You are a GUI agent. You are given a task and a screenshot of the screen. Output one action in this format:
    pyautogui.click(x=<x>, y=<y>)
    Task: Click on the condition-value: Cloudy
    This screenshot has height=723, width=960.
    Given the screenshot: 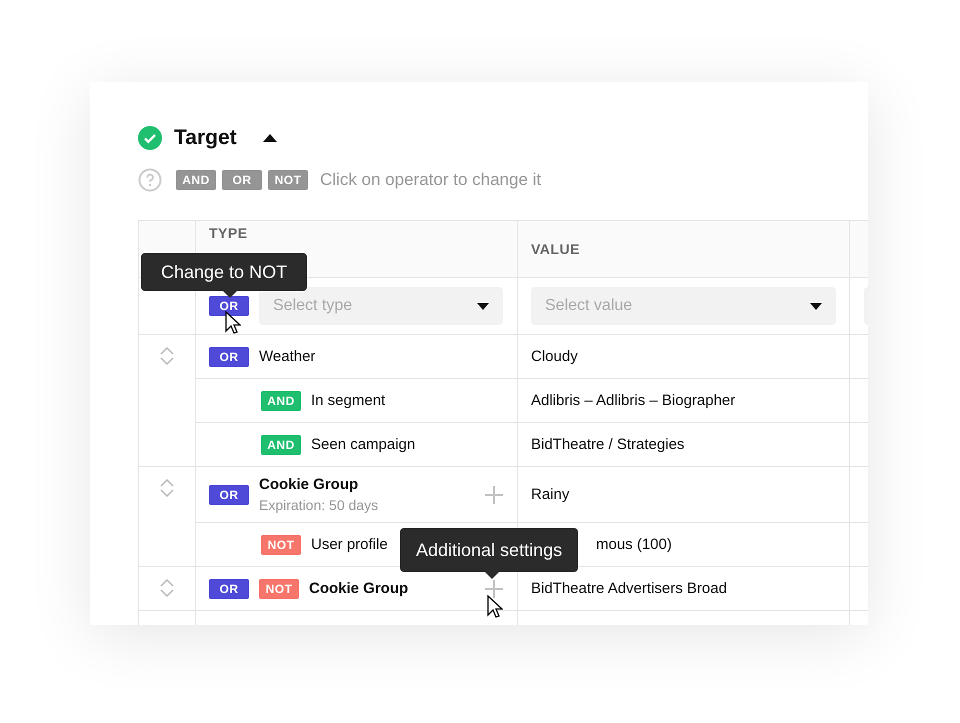 What is the action you would take?
    pyautogui.click(x=554, y=356)
    